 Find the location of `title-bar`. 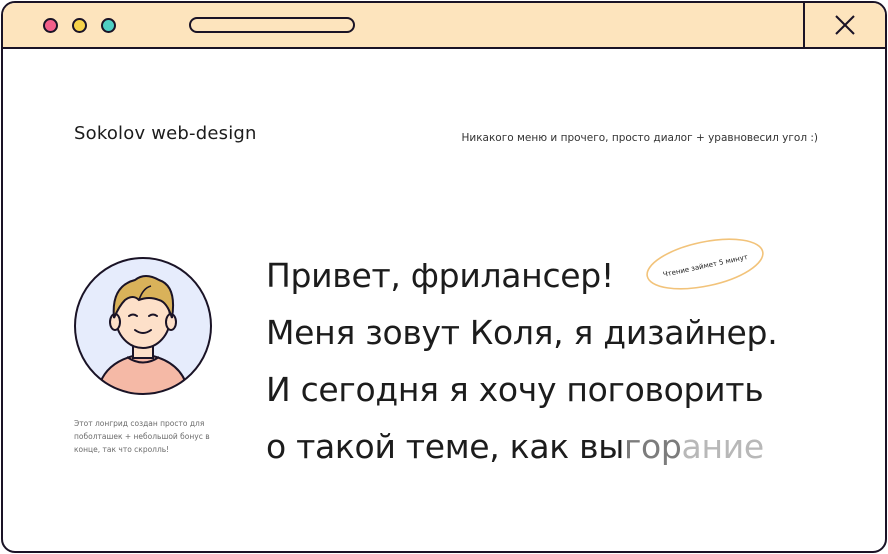

title-bar is located at coordinates (444, 26).